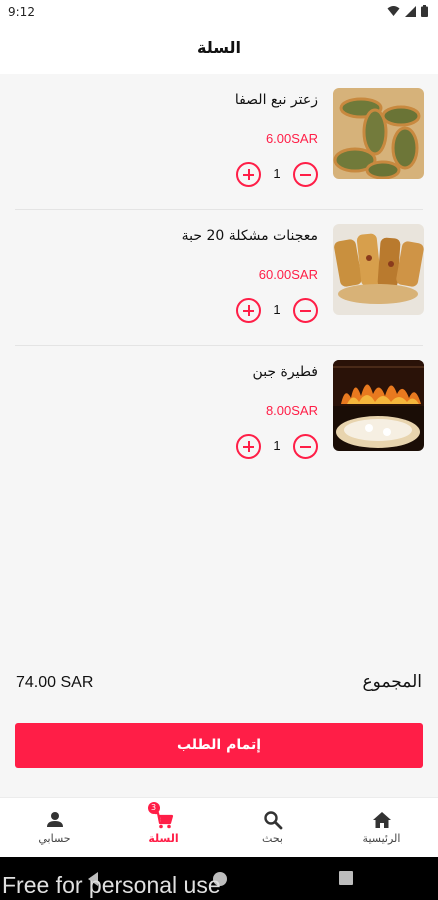  Describe the element at coordinates (153, 808) in the screenshot. I see `cart-count-badge: 3` at that location.